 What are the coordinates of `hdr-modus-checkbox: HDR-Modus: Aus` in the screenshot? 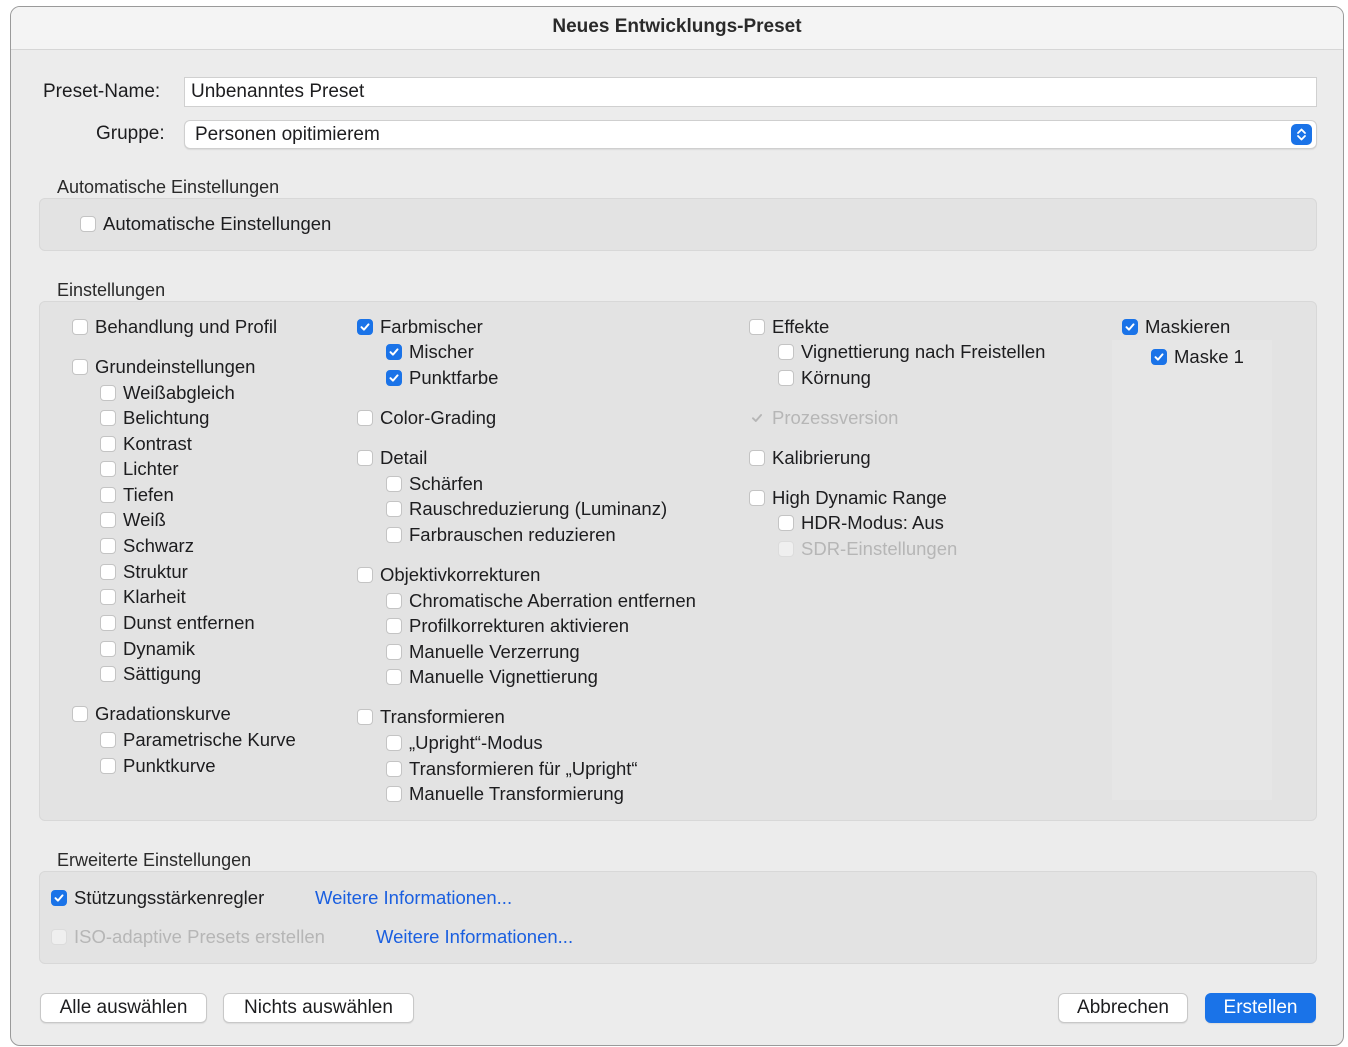 It's located at (861, 523).